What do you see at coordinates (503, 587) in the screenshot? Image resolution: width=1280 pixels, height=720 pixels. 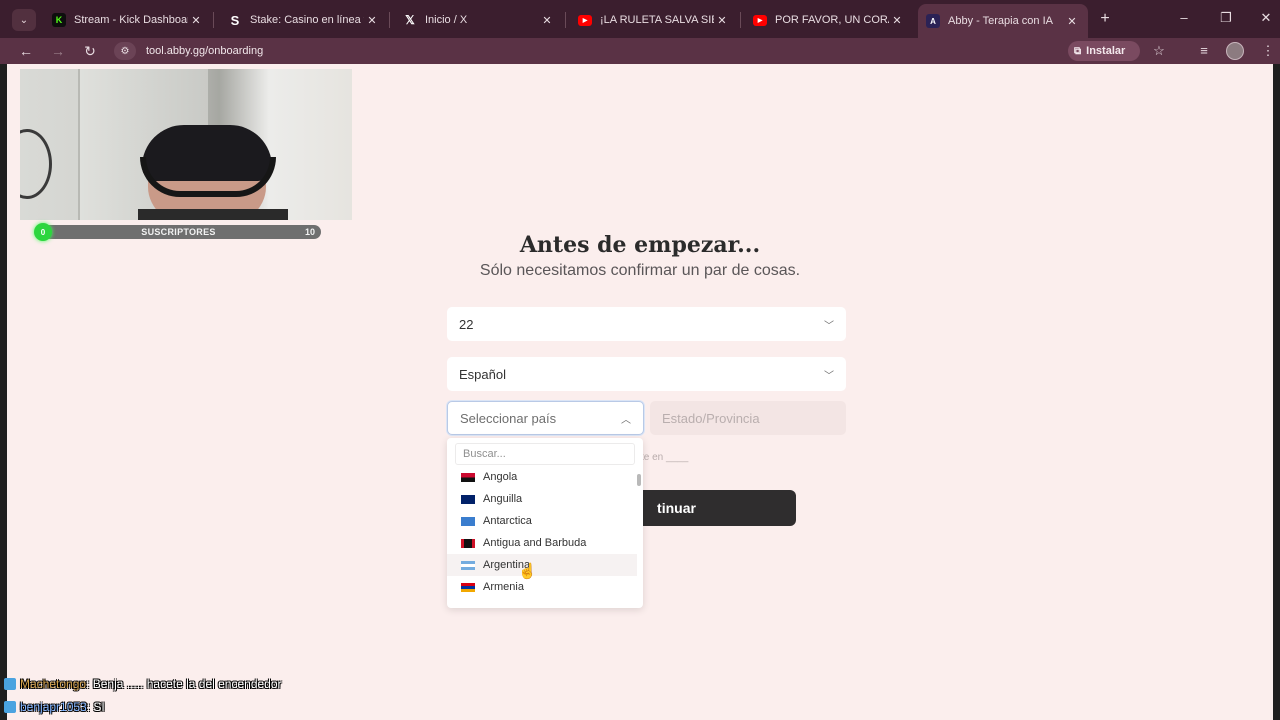 I see `country-name: Armenia` at bounding box center [503, 587].